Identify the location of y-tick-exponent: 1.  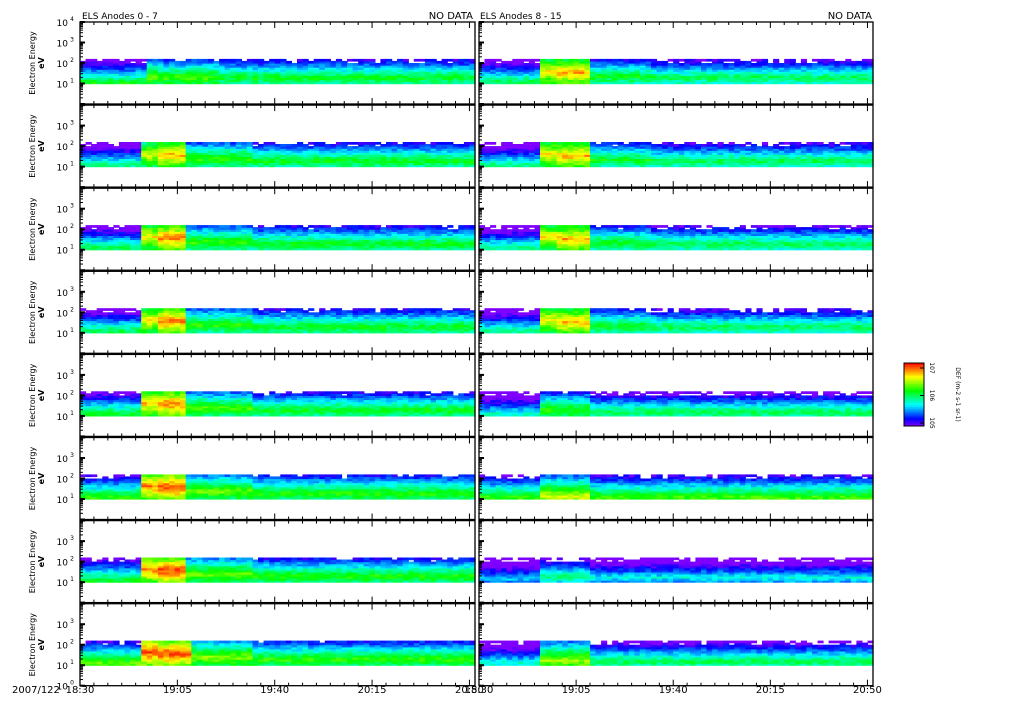
(72, 413).